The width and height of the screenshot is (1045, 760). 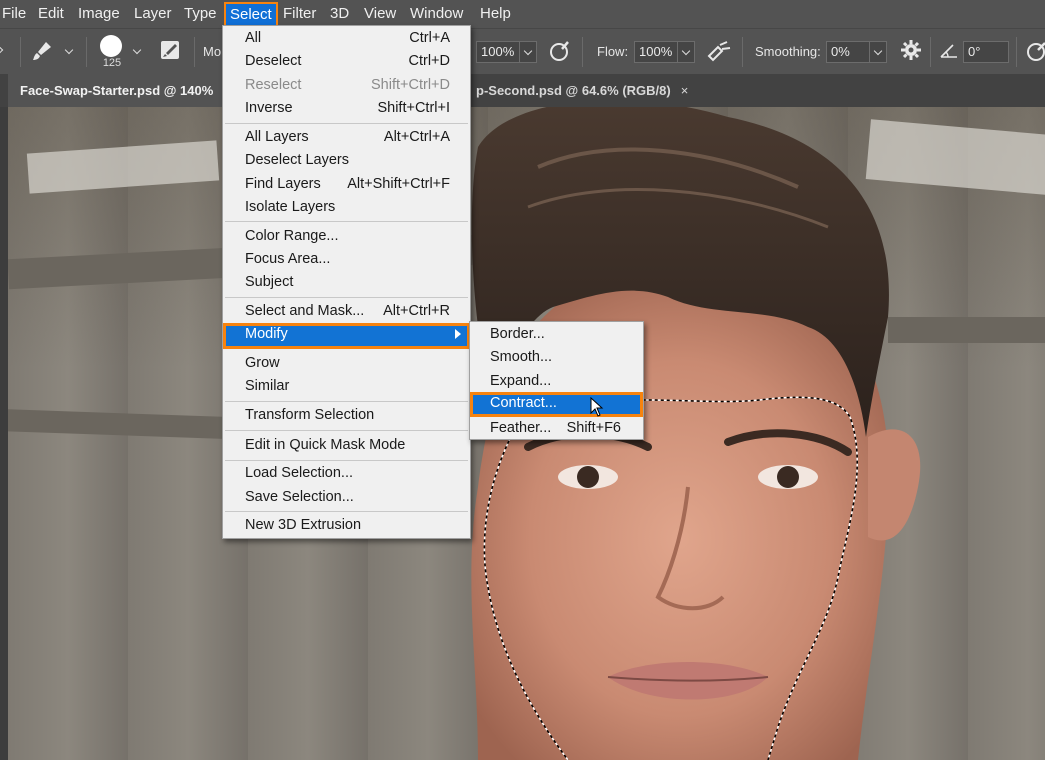 What do you see at coordinates (251, 14) in the screenshot?
I see `menu-select: Select` at bounding box center [251, 14].